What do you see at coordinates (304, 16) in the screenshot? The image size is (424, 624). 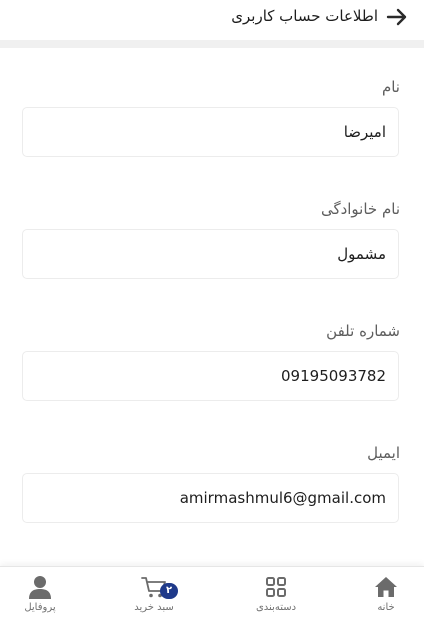 I see `page-title: اطلاعات حساب کاربری` at bounding box center [304, 16].